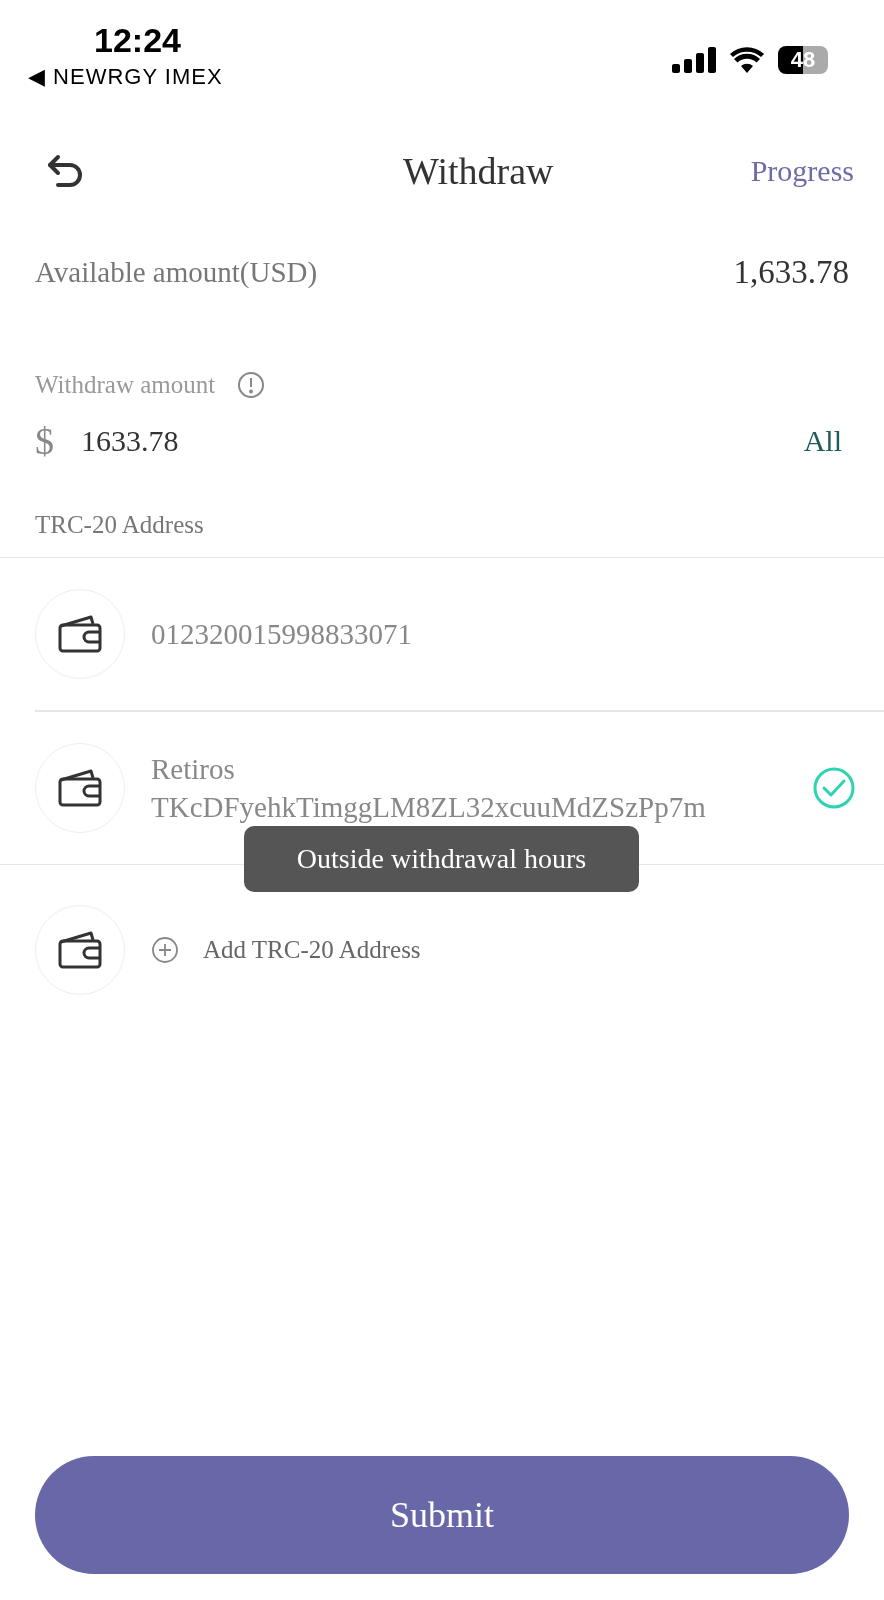 The width and height of the screenshot is (884, 1600). What do you see at coordinates (834, 788) in the screenshot?
I see `check-icon` at bounding box center [834, 788].